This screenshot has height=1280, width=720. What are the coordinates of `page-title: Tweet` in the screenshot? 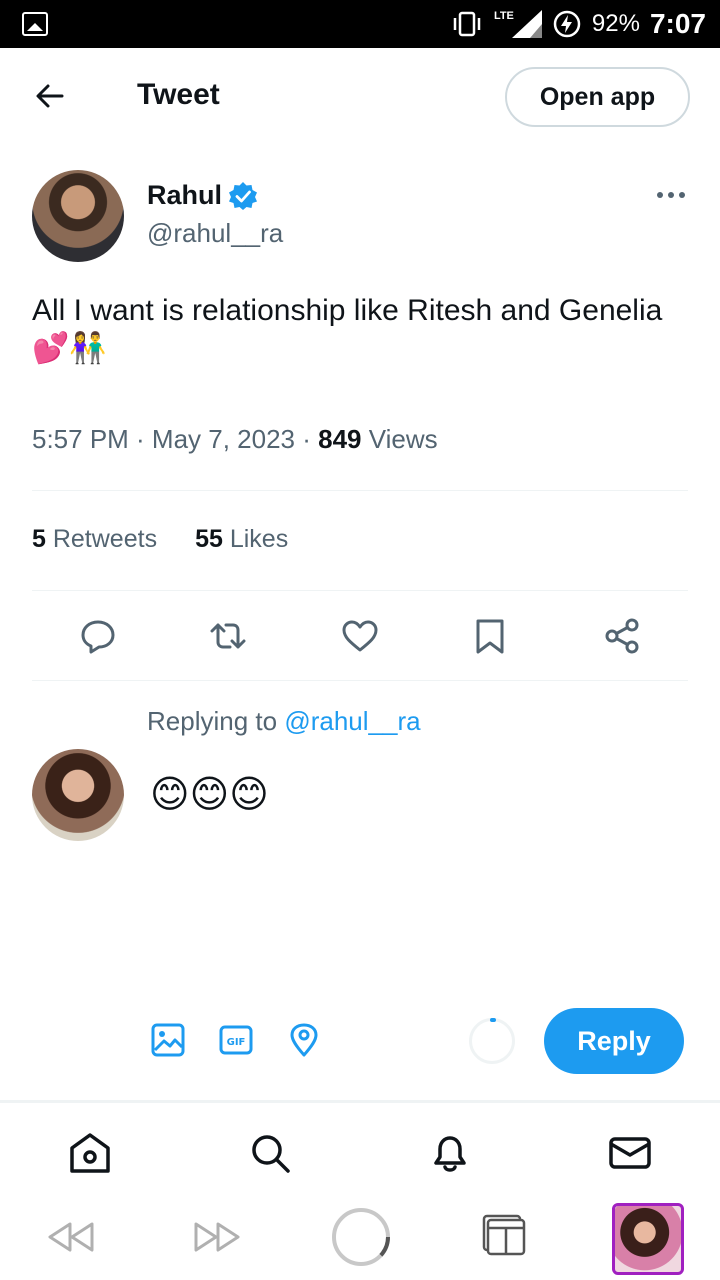 It's located at (178, 94).